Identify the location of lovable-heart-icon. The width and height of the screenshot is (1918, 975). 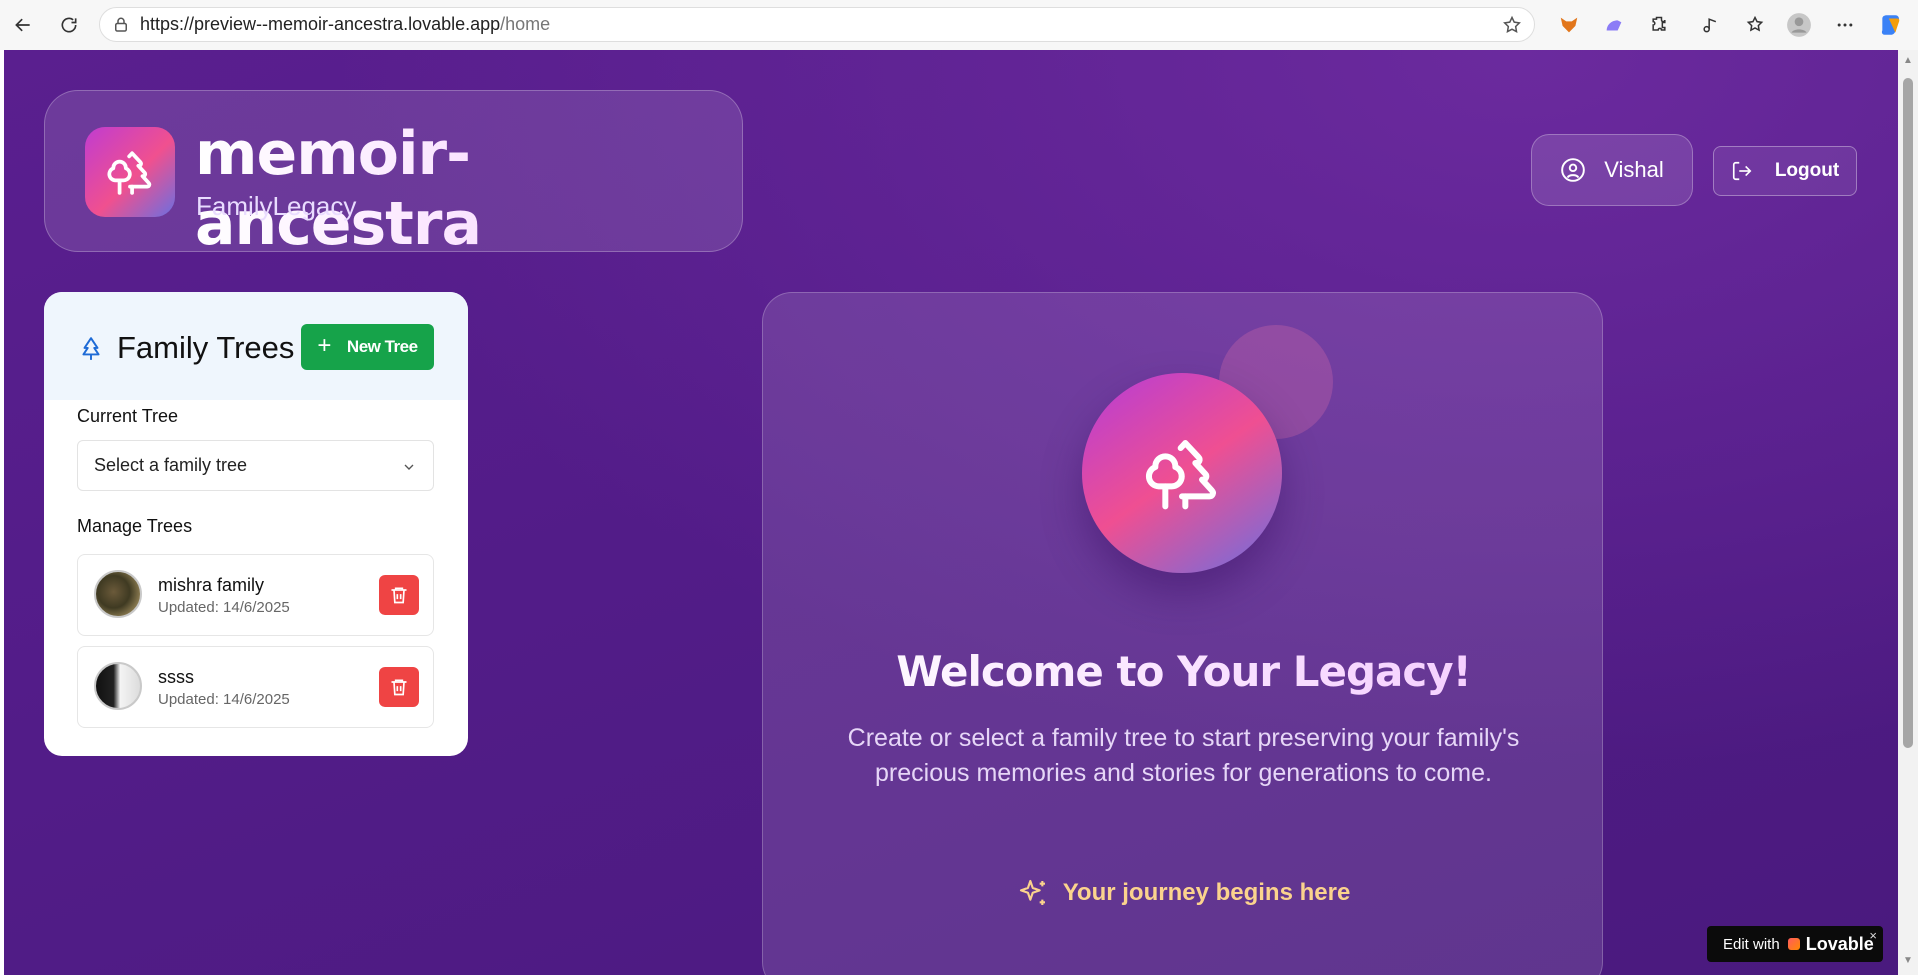
(1793, 944).